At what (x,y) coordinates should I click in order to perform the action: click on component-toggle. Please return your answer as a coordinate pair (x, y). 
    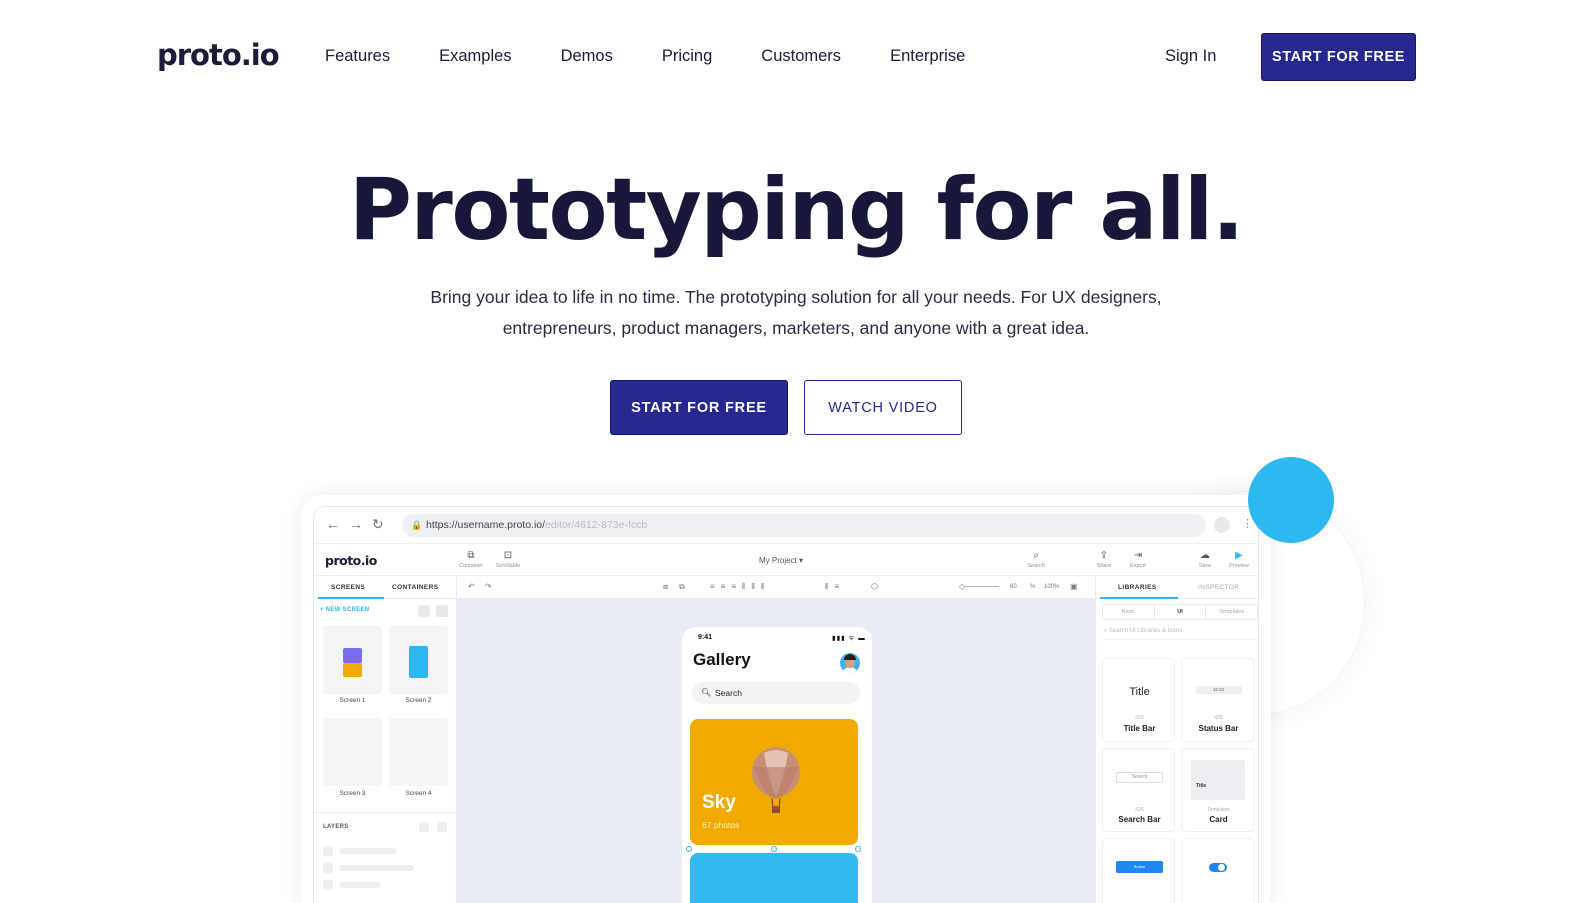
    Looking at the image, I should click on (1217, 870).